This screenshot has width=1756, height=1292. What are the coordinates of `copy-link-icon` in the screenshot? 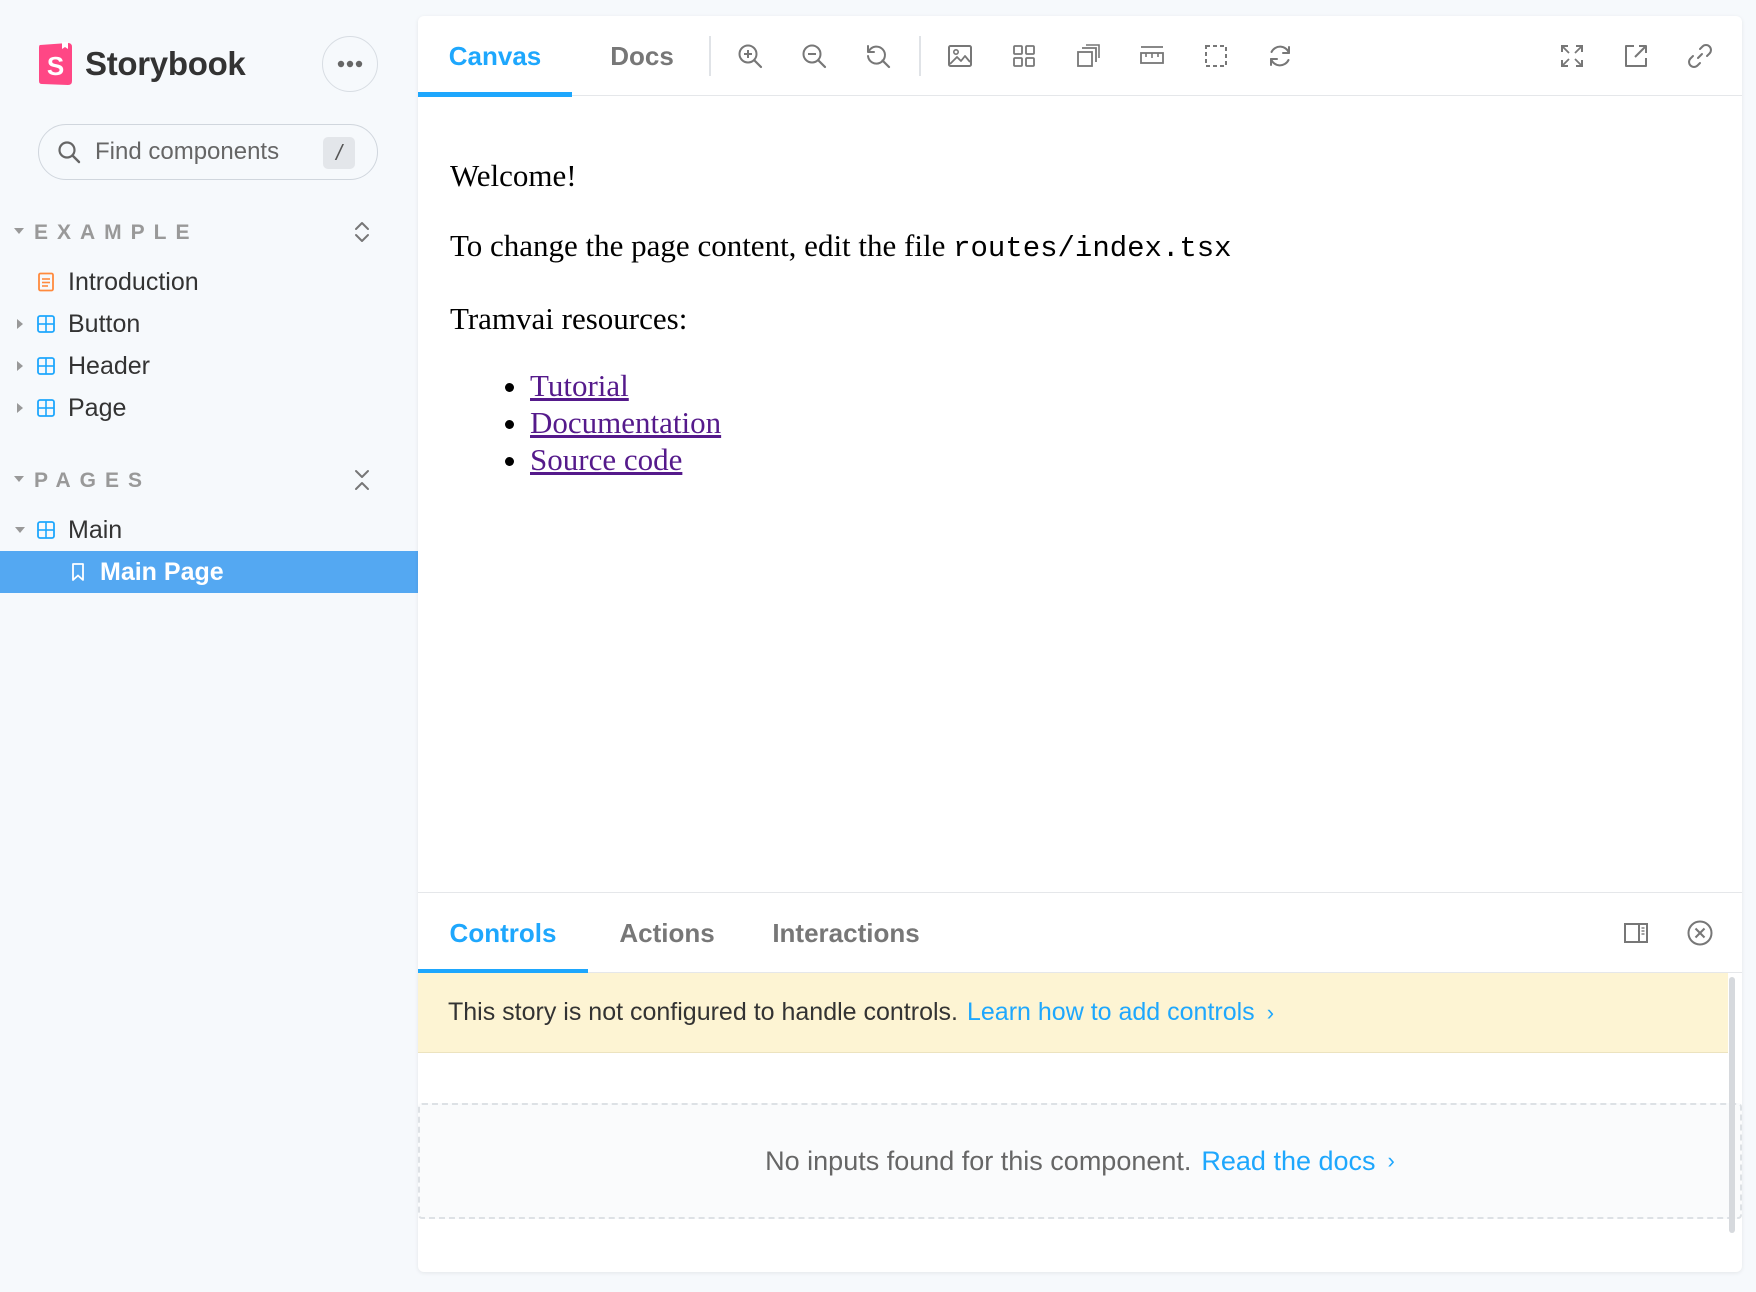 It's located at (1700, 56).